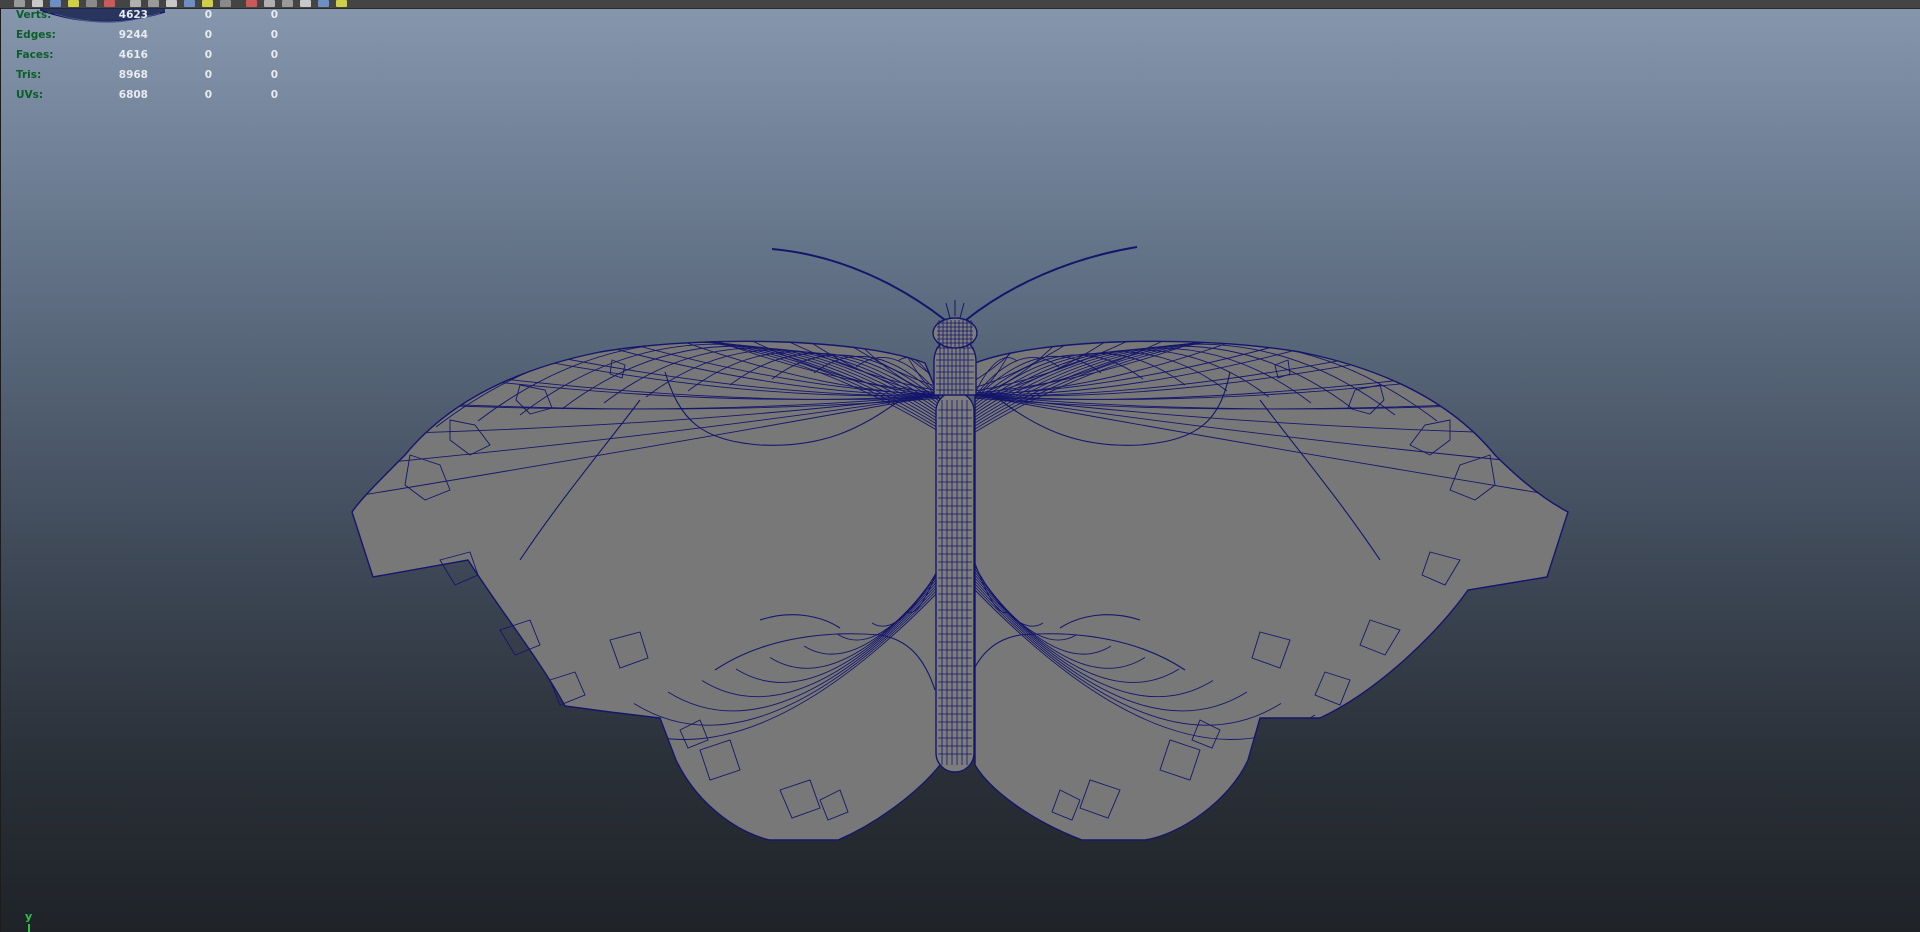  I want to click on hud-value: 6808, so click(133, 95).